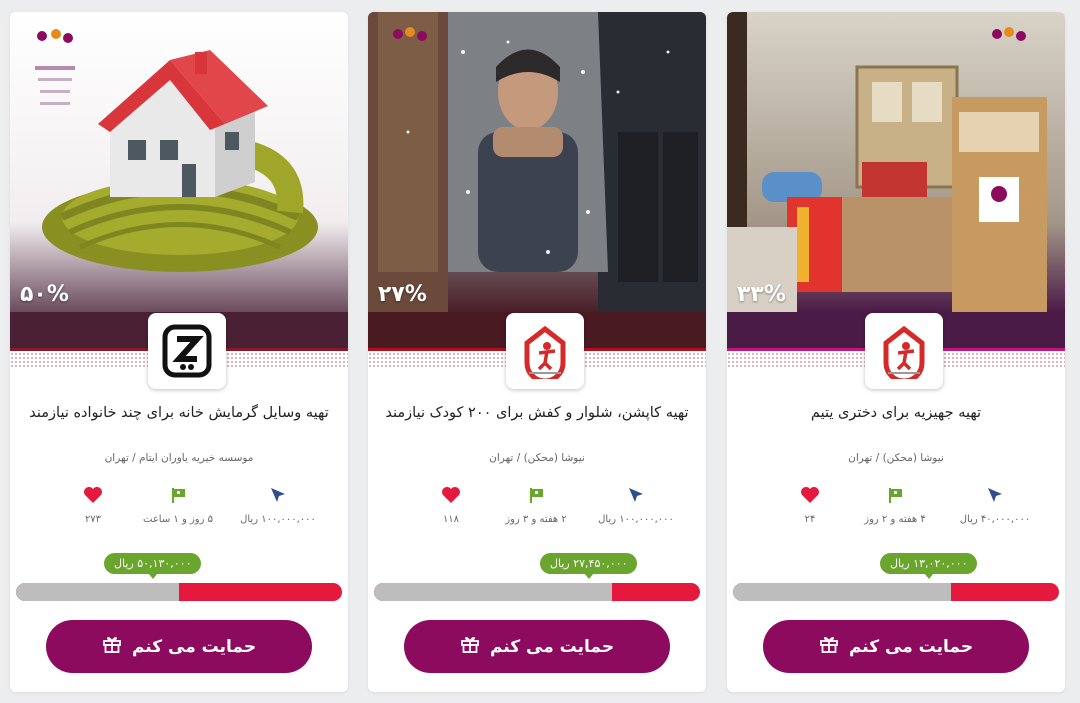 Image resolution: width=1080 pixels, height=703 pixels. What do you see at coordinates (44, 294) in the screenshot?
I see `funded-percent: ۵۰%` at bounding box center [44, 294].